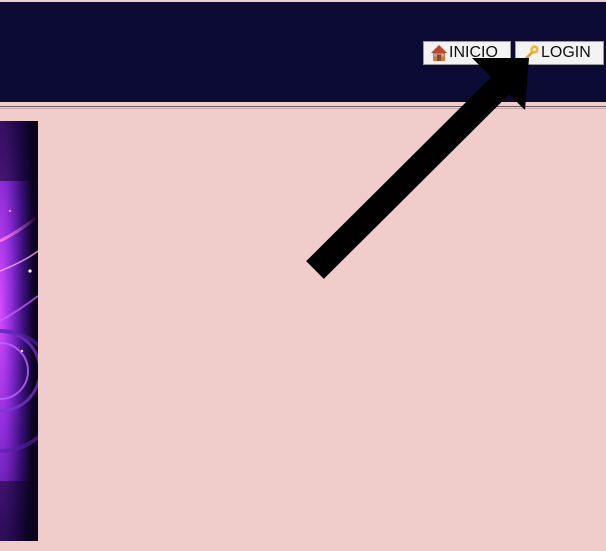 The image size is (606, 551). What do you see at coordinates (531, 53) in the screenshot?
I see `key-icon` at bounding box center [531, 53].